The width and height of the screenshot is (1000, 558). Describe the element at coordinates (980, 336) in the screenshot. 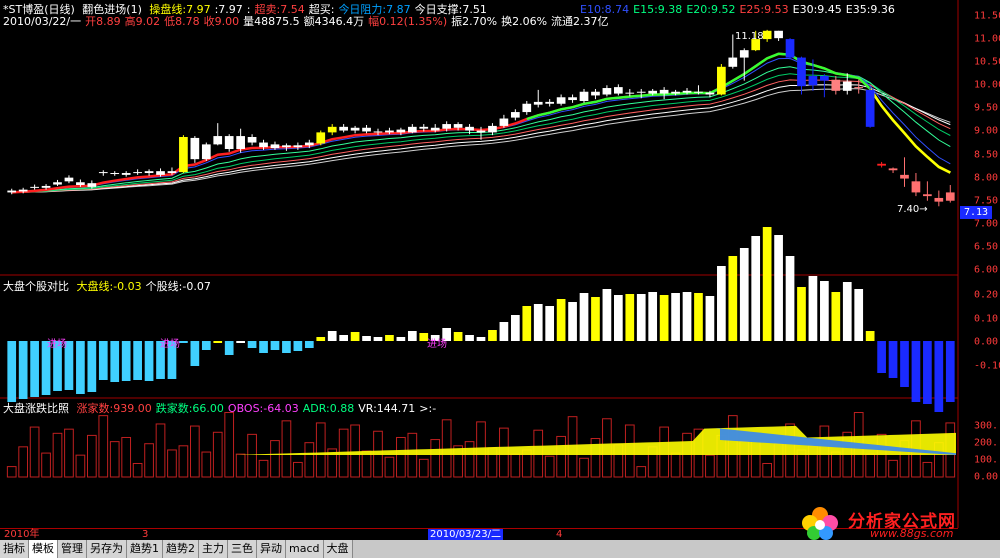

I see `mid-axis: 0.20 0.10 0.00 -0.10` at that location.